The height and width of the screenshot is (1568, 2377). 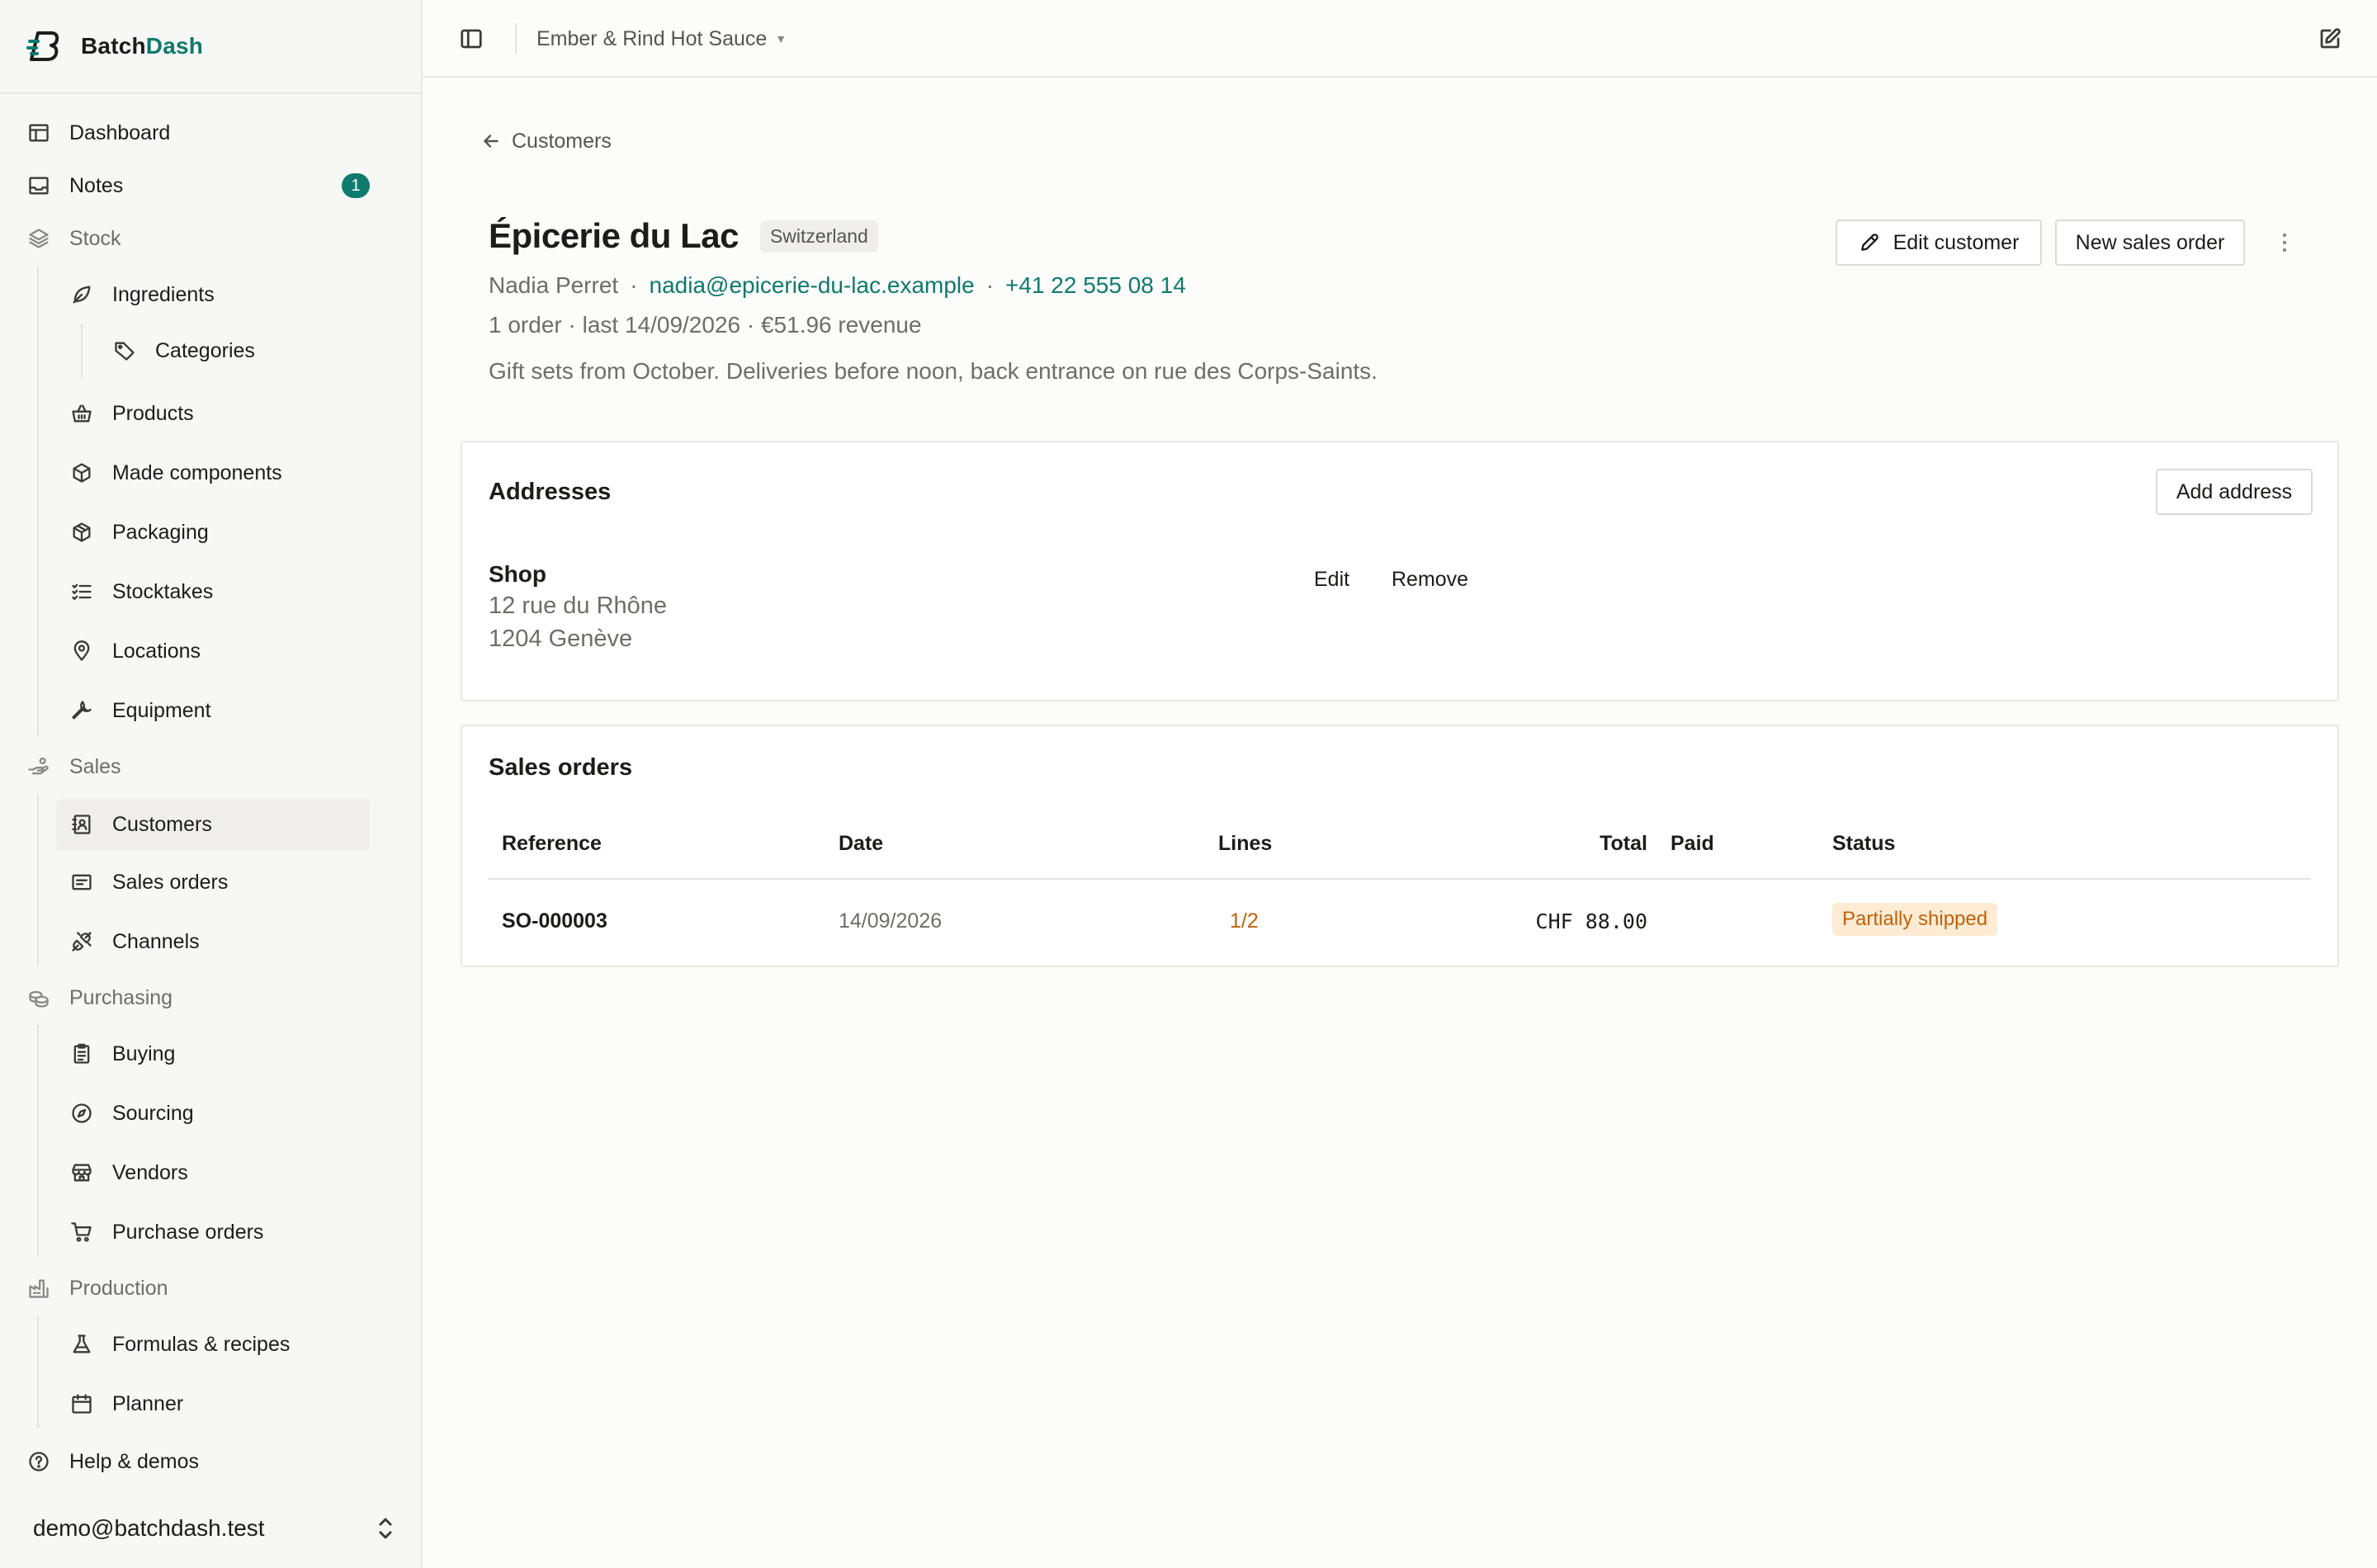 I want to click on sidebar-divider, so click(x=211, y=93).